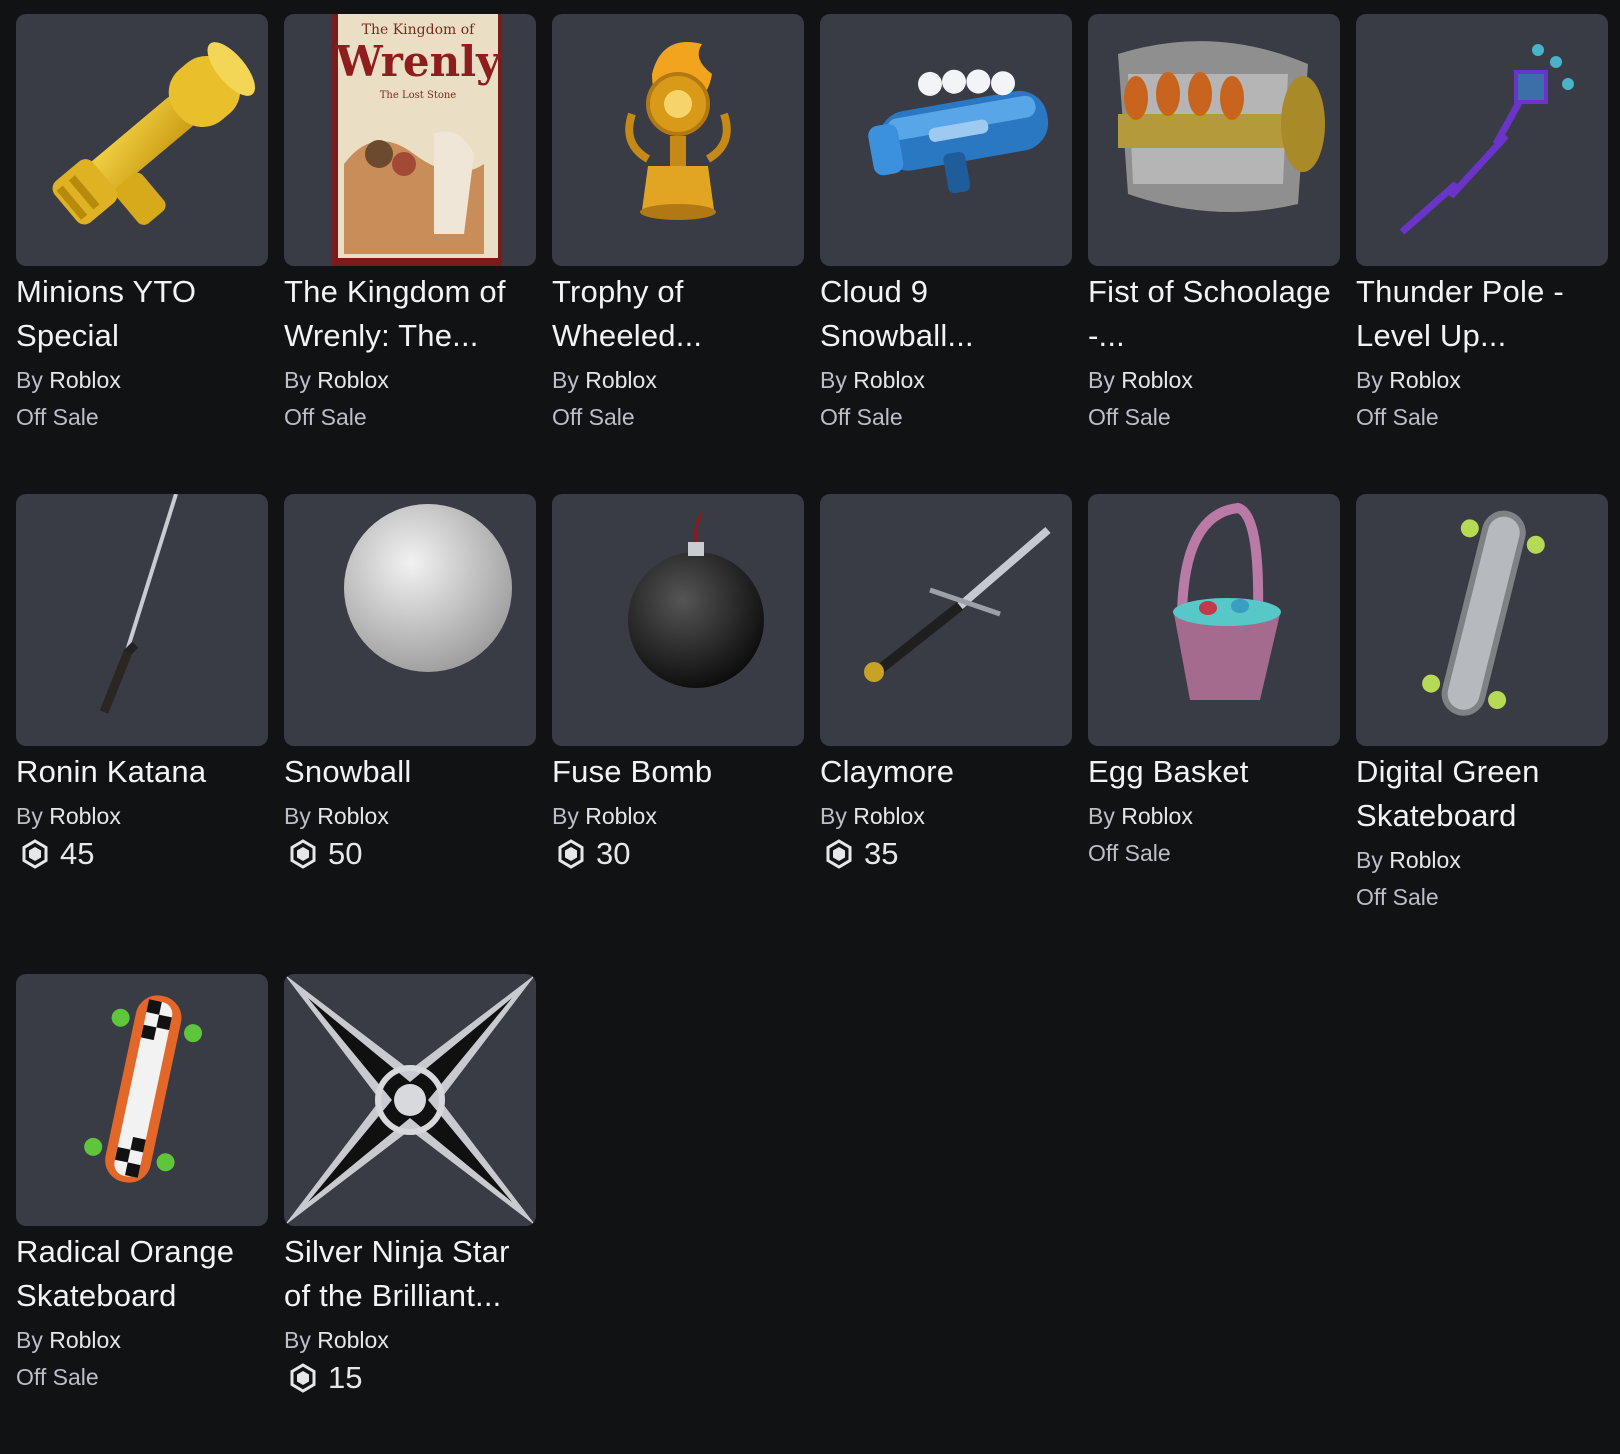 The height and width of the screenshot is (1454, 1620). I want to click on item-name: Digital Green Skateboard, so click(1482, 794).